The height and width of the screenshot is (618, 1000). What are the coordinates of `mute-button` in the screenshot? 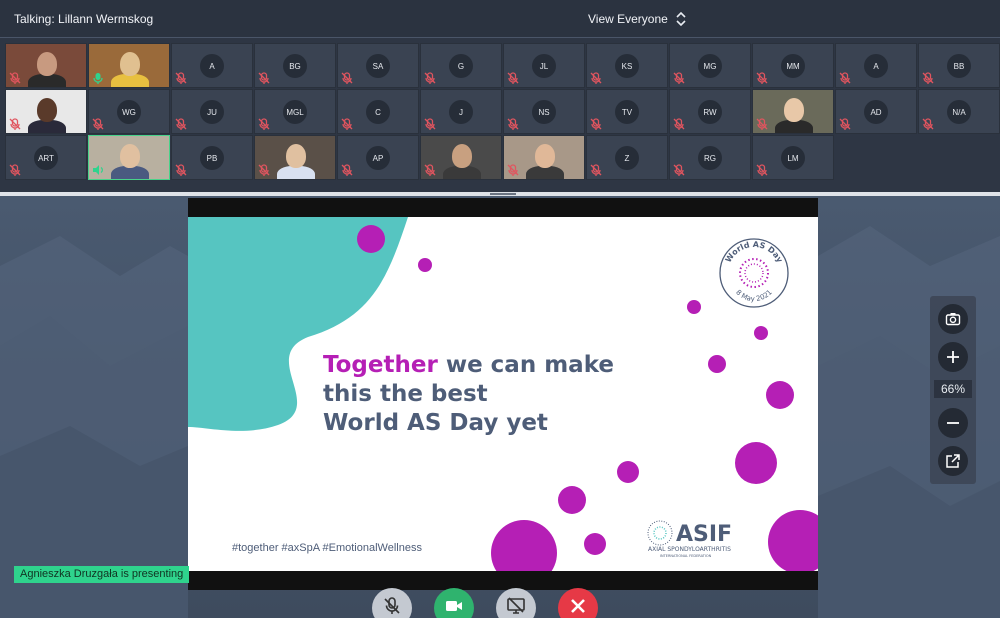 It's located at (392, 603).